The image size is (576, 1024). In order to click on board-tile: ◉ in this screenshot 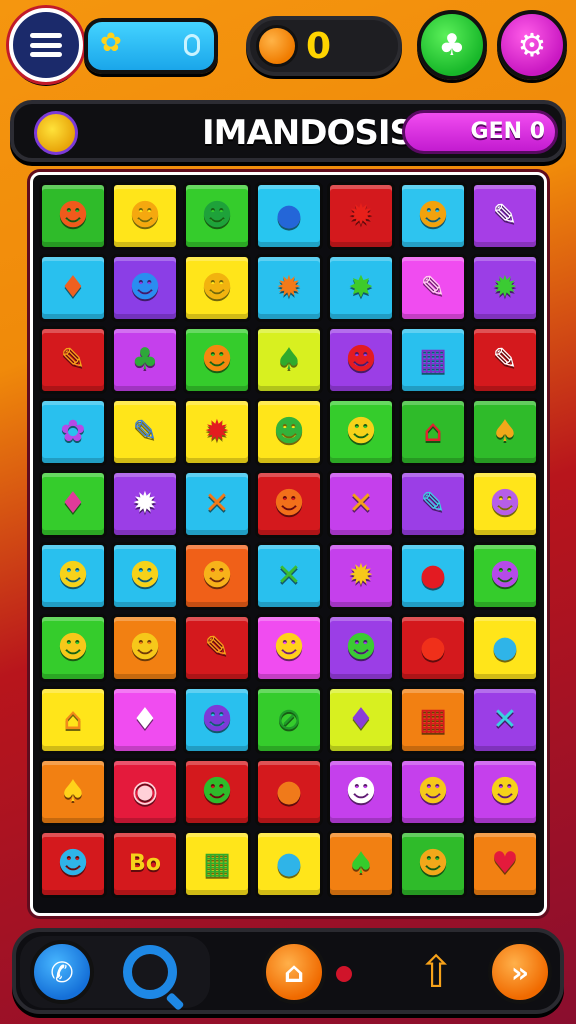, I will do `click(145, 792)`.